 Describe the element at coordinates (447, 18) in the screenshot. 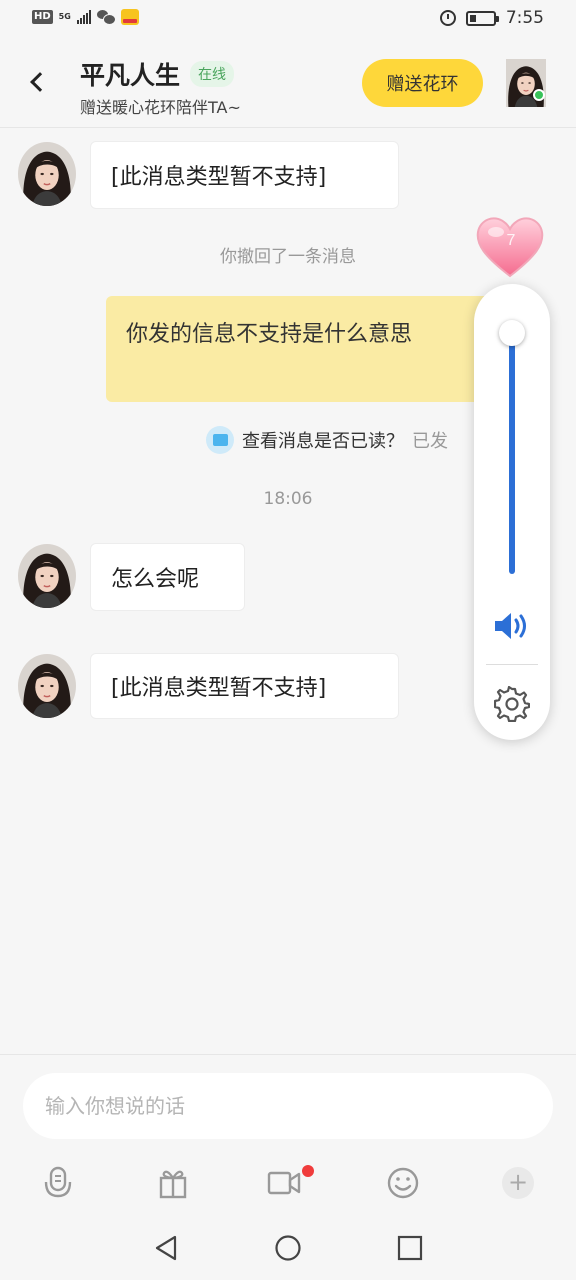

I see `alarm-icon` at that location.